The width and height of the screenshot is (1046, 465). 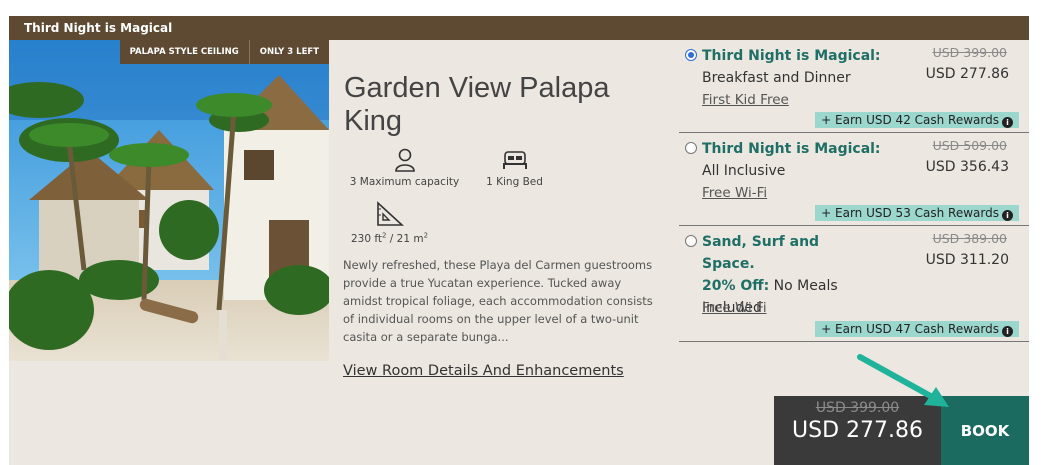 What do you see at coordinates (288, 52) in the screenshot?
I see `tag-availability: ONLY 3 LEFT` at bounding box center [288, 52].